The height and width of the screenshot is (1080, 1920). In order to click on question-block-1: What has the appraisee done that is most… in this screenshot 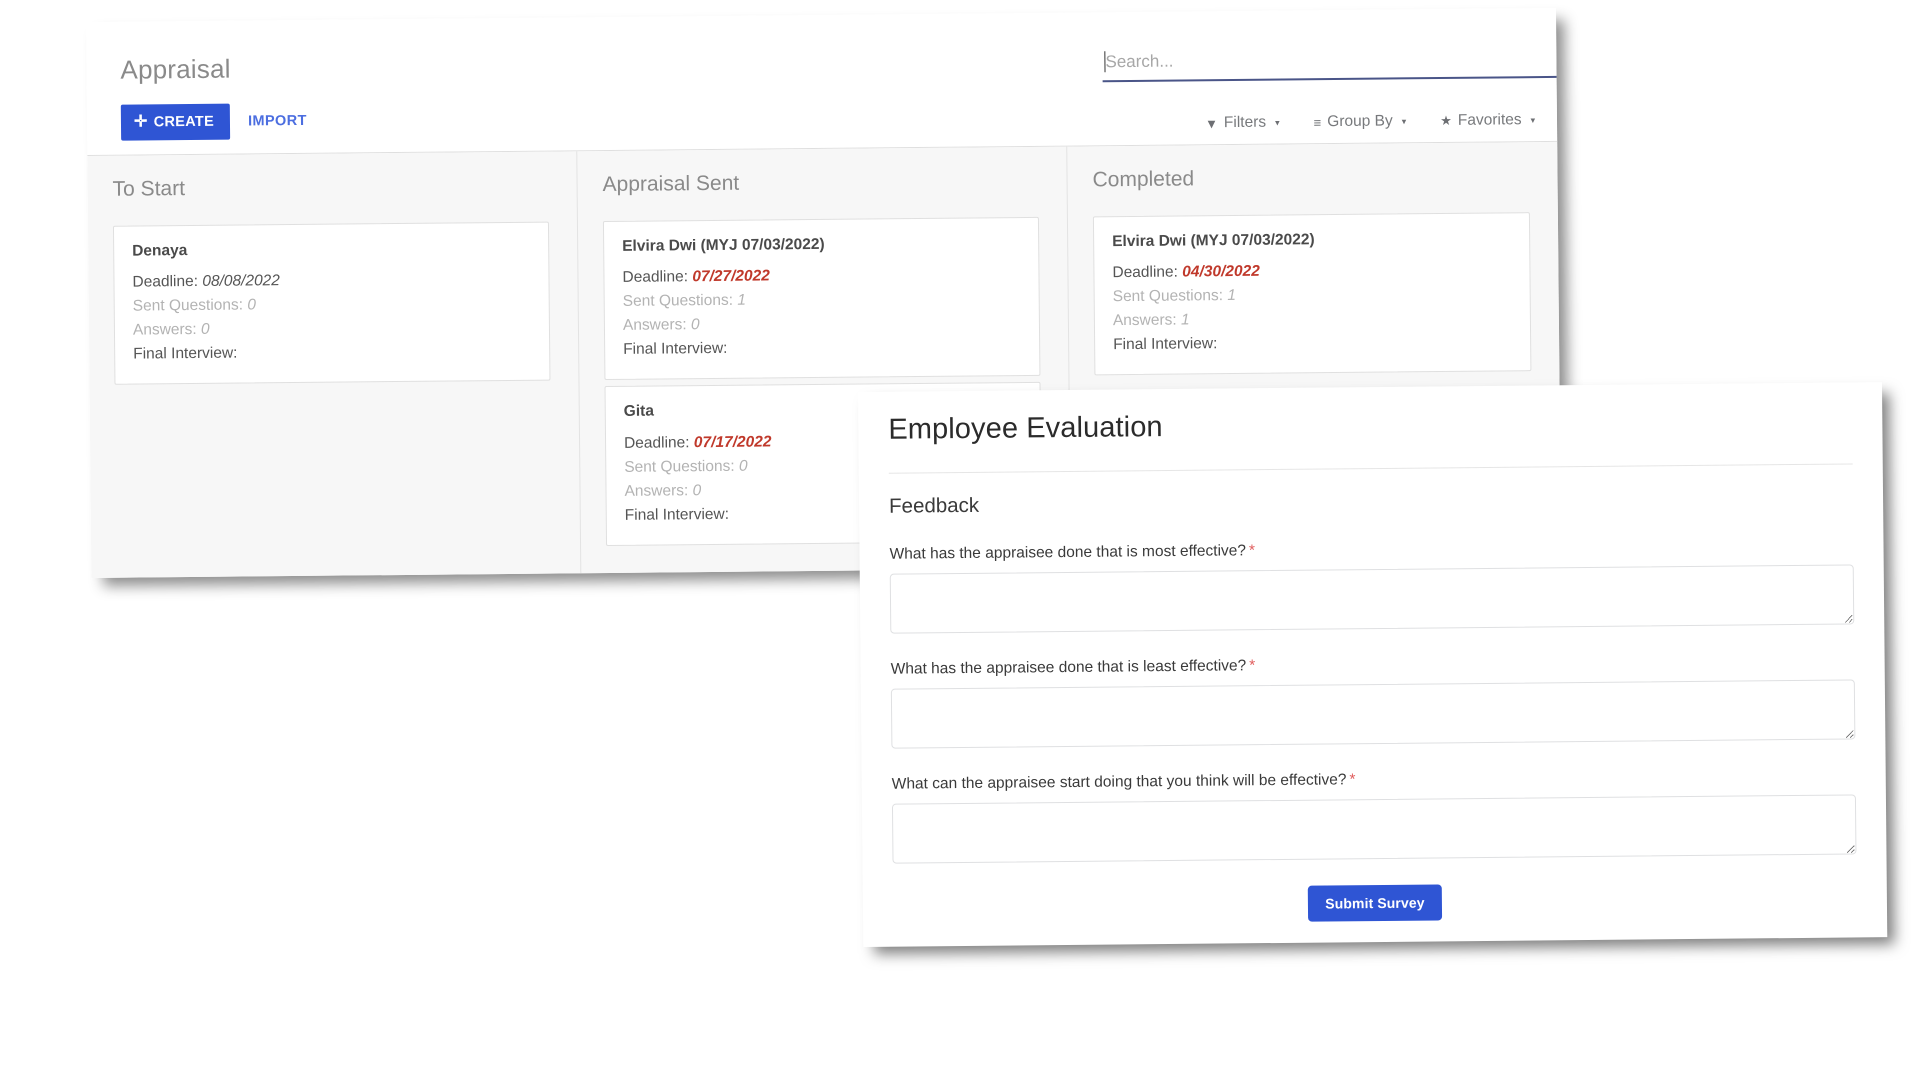, I will do `click(1372, 584)`.